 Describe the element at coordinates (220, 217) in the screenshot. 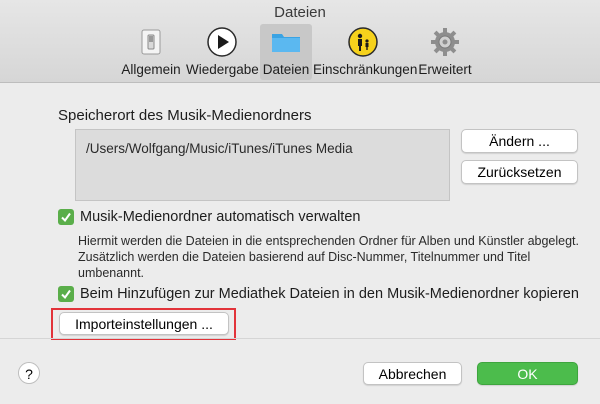

I see `keep-organized-label: Musik-Medienordner automatisch verwalten` at that location.